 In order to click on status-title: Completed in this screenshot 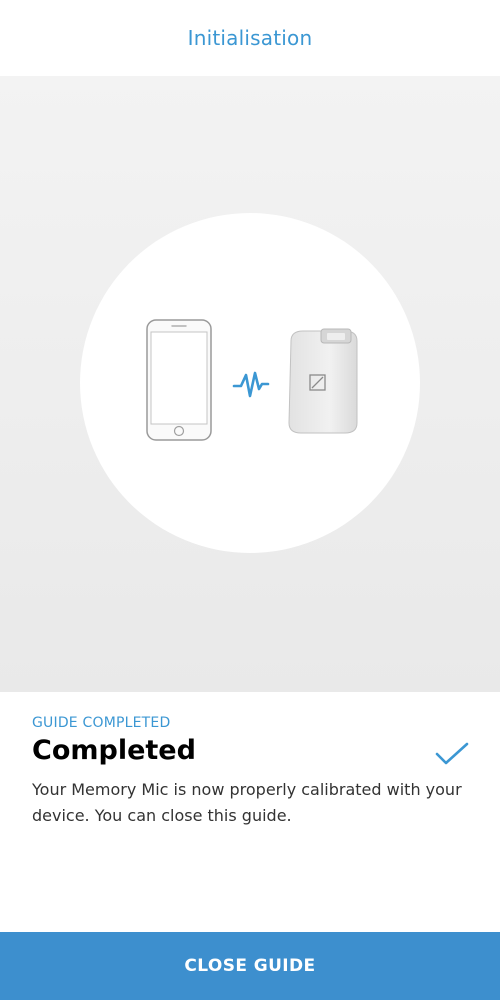, I will do `click(114, 750)`.